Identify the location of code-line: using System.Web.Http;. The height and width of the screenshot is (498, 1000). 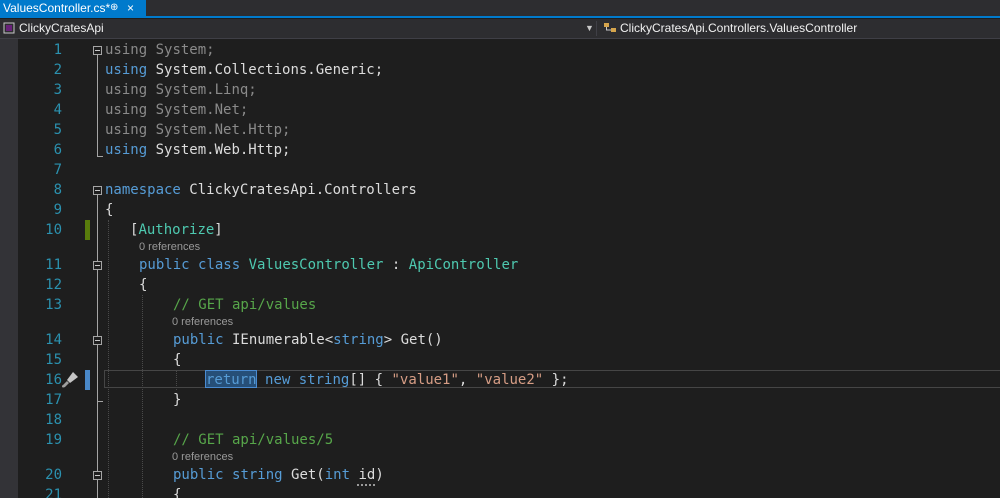
(197, 150).